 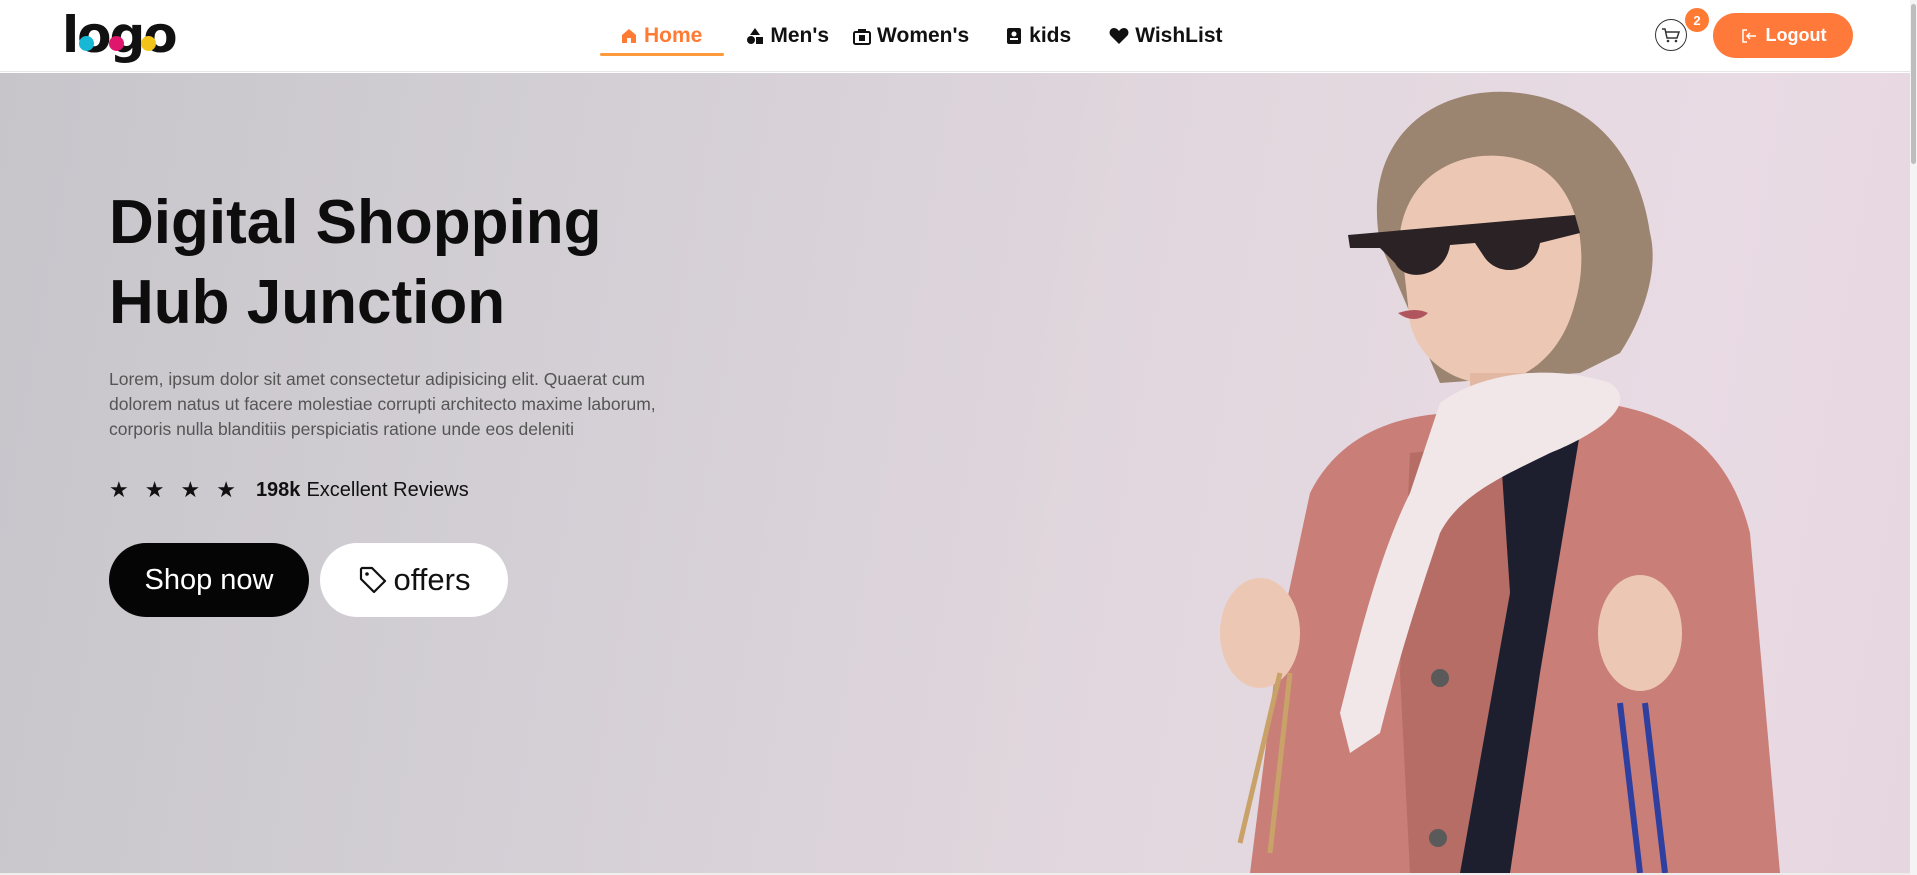 What do you see at coordinates (387, 489) in the screenshot?
I see `review-text: Excellent Reviews` at bounding box center [387, 489].